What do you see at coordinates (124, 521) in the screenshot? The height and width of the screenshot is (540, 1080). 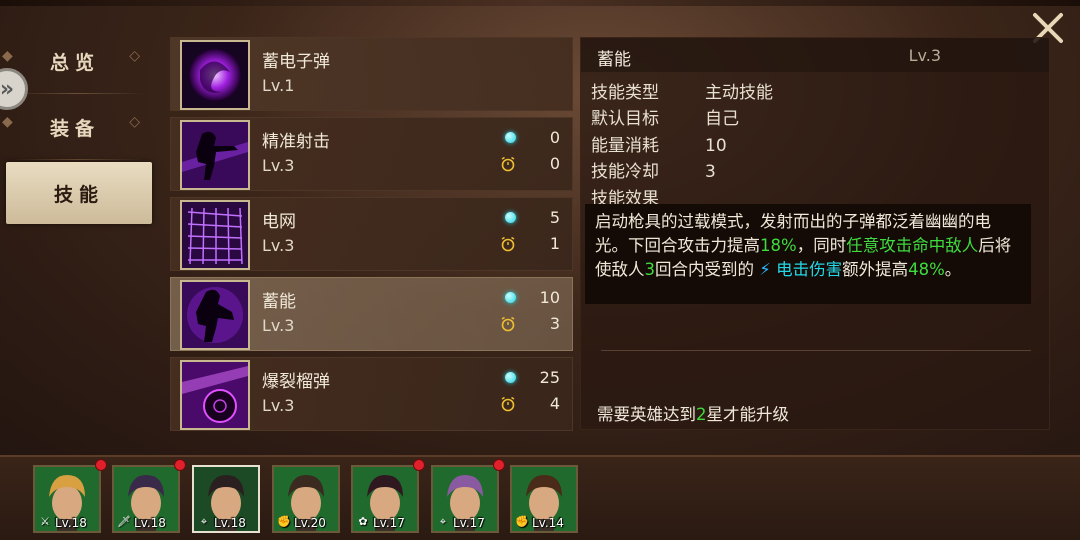 I see `dagger-icon: 🗡` at bounding box center [124, 521].